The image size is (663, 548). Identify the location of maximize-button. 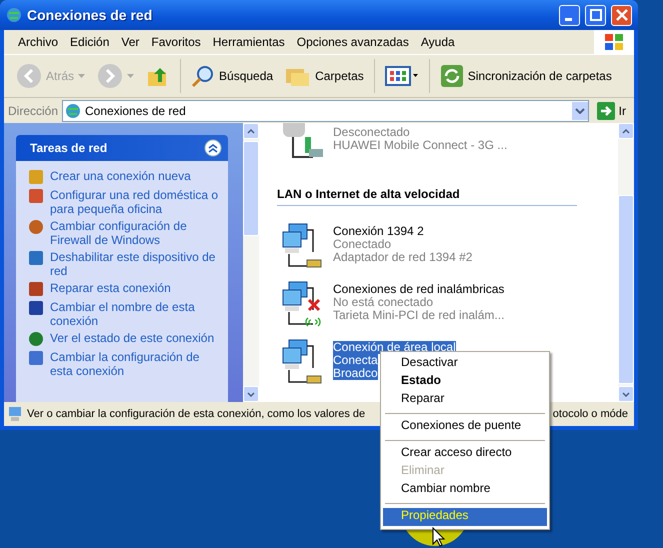
(595, 15).